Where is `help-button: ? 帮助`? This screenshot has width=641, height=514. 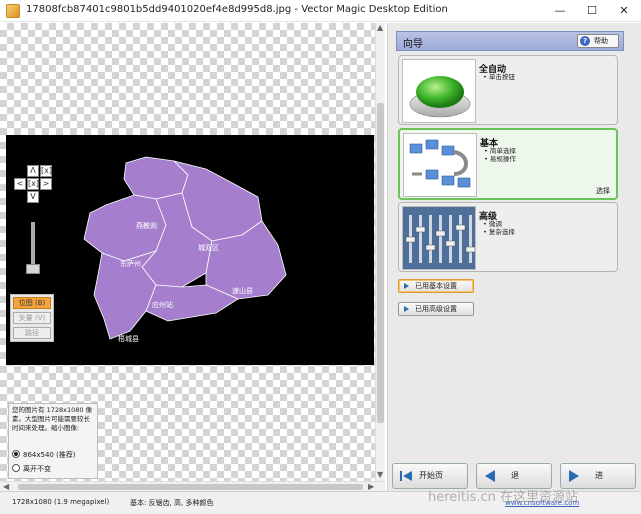 help-button: ? 帮助 is located at coordinates (598, 41).